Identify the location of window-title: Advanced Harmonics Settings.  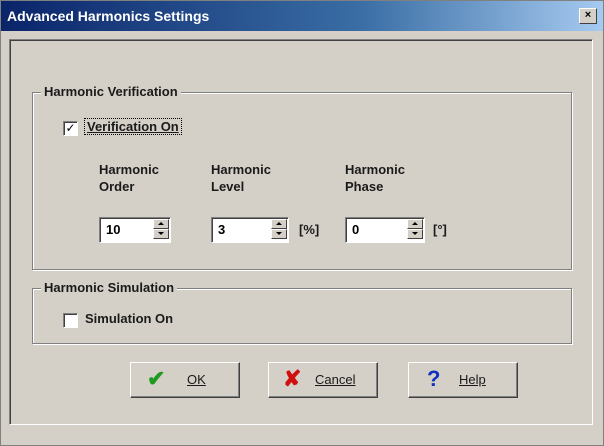
(108, 16).